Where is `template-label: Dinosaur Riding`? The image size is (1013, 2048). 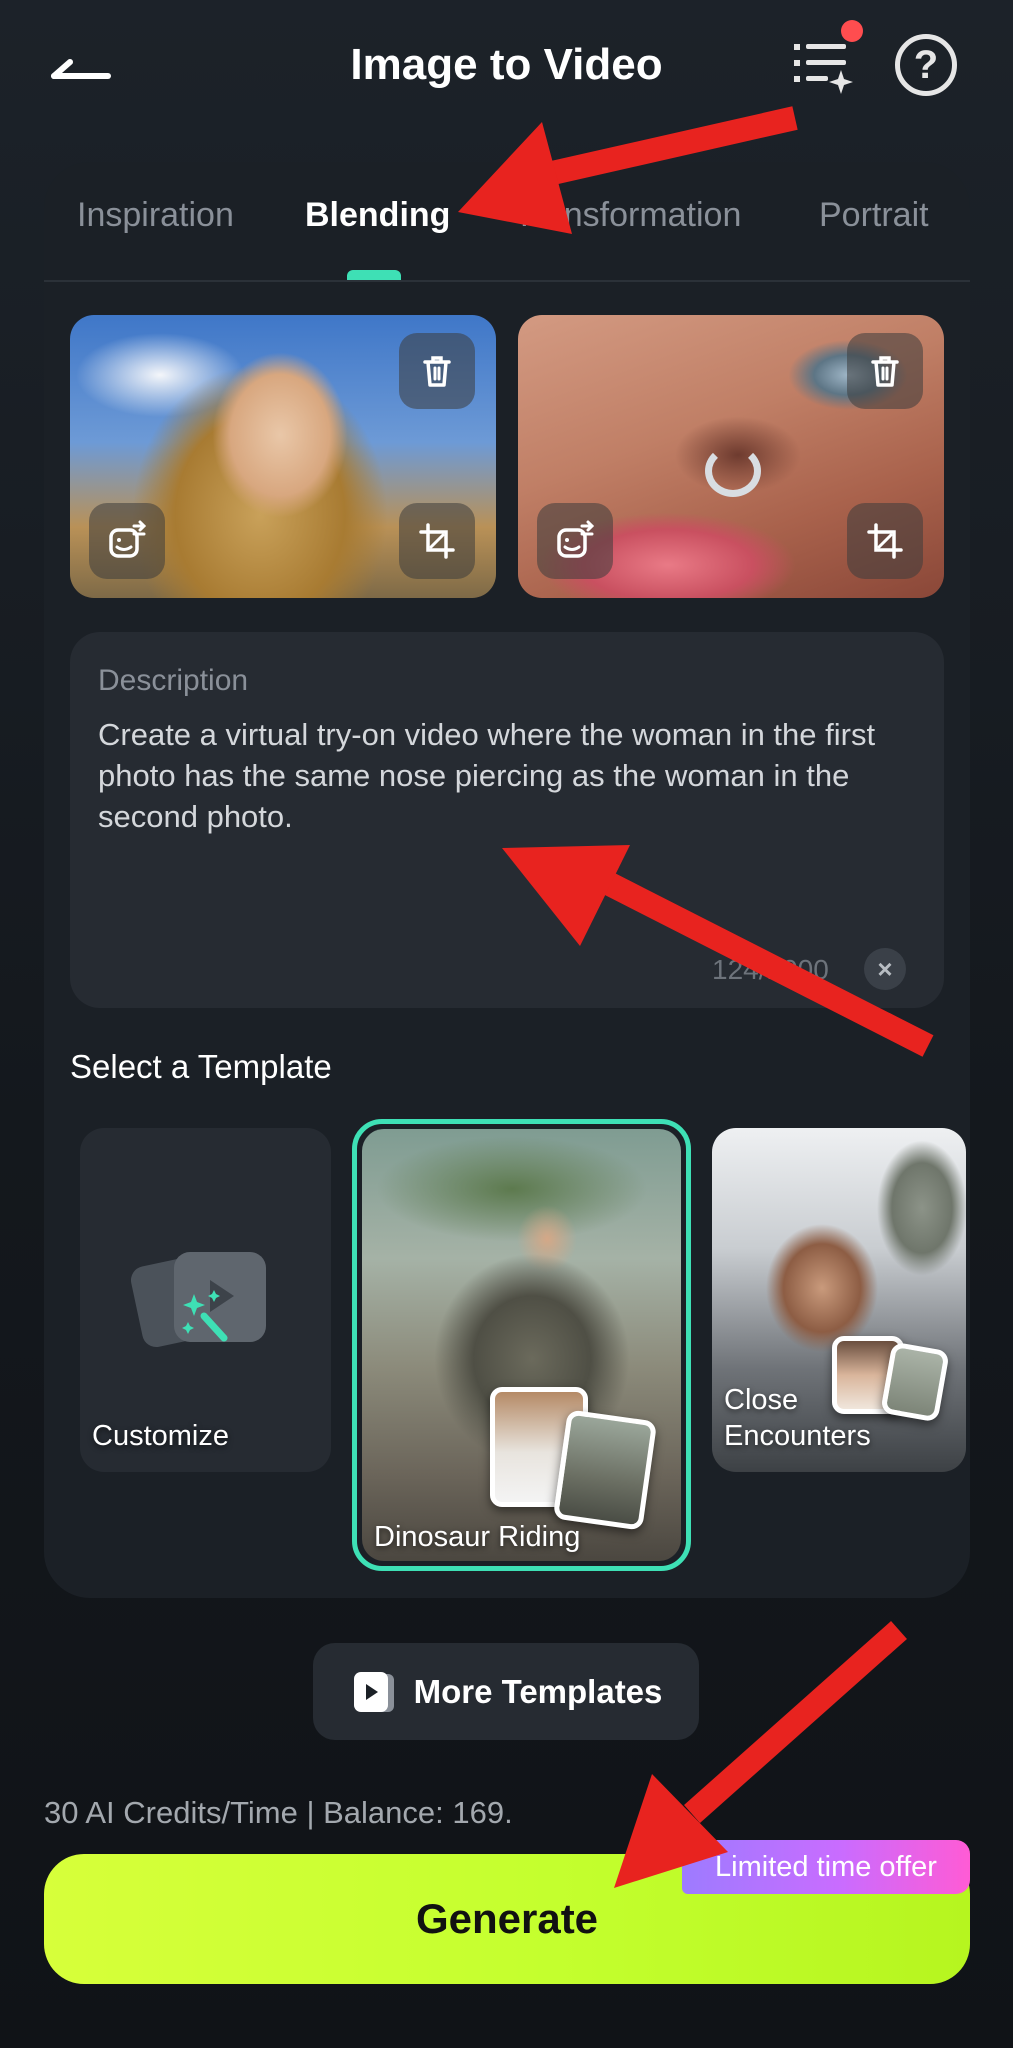 template-label: Dinosaur Riding is located at coordinates (477, 1537).